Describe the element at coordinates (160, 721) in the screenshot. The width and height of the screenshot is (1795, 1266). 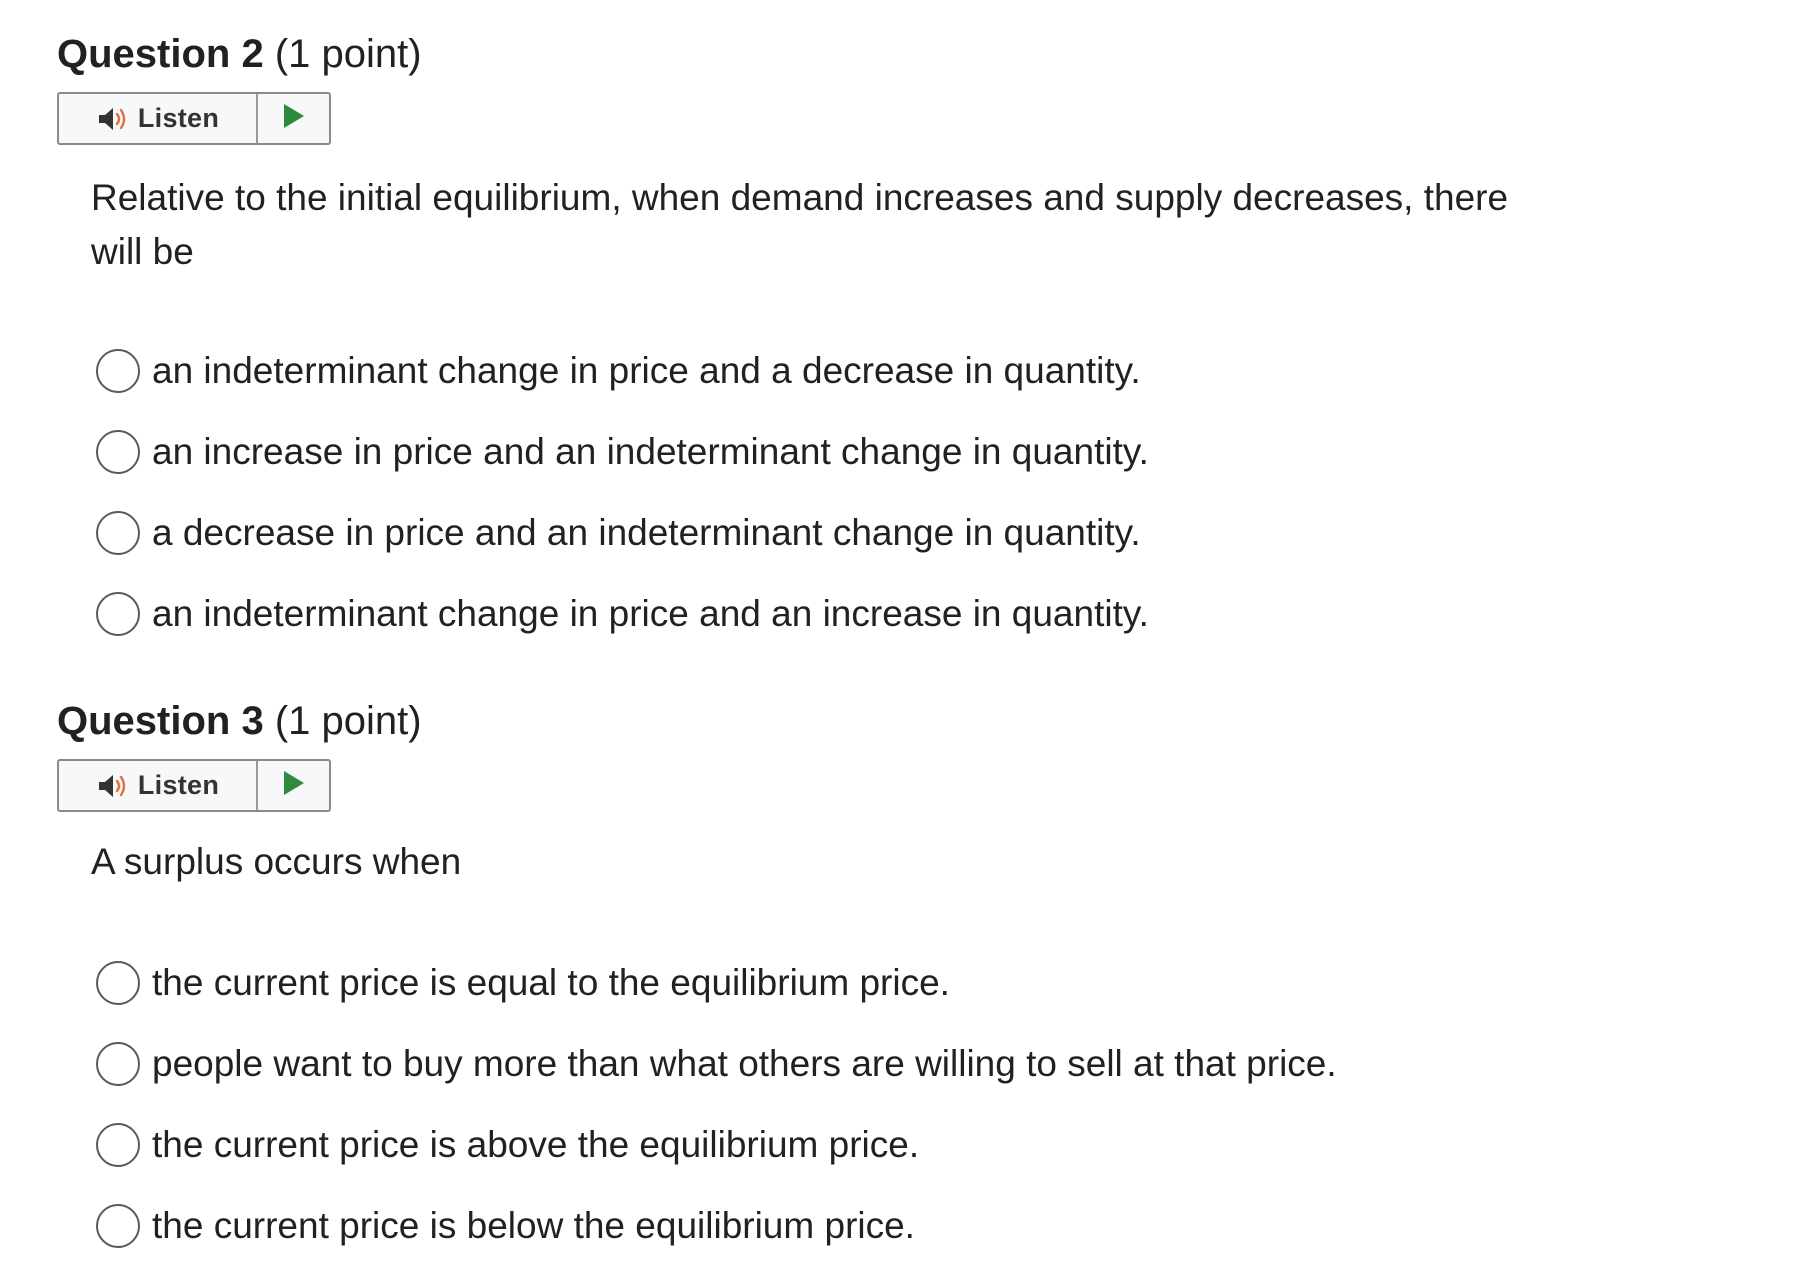
I see `question-number: Question 3` at that location.